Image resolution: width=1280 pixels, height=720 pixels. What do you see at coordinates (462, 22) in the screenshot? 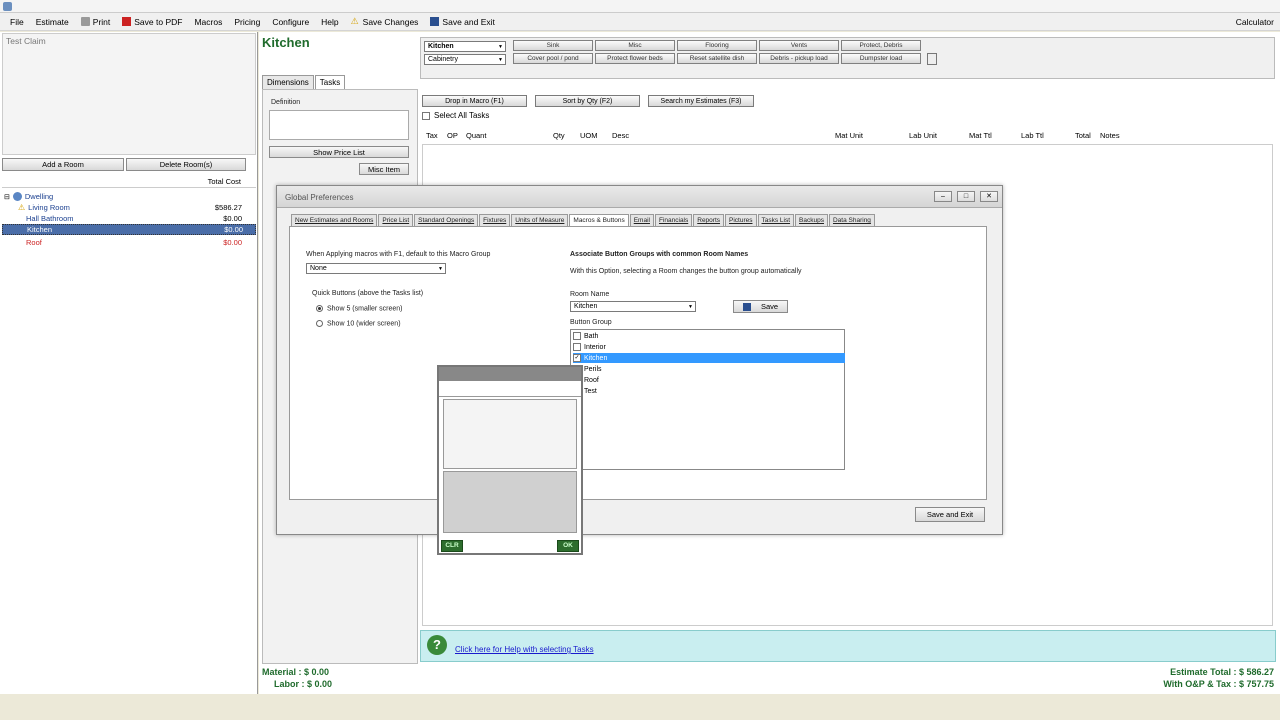
I see `menu-save-exit: Save and Exit` at bounding box center [462, 22].